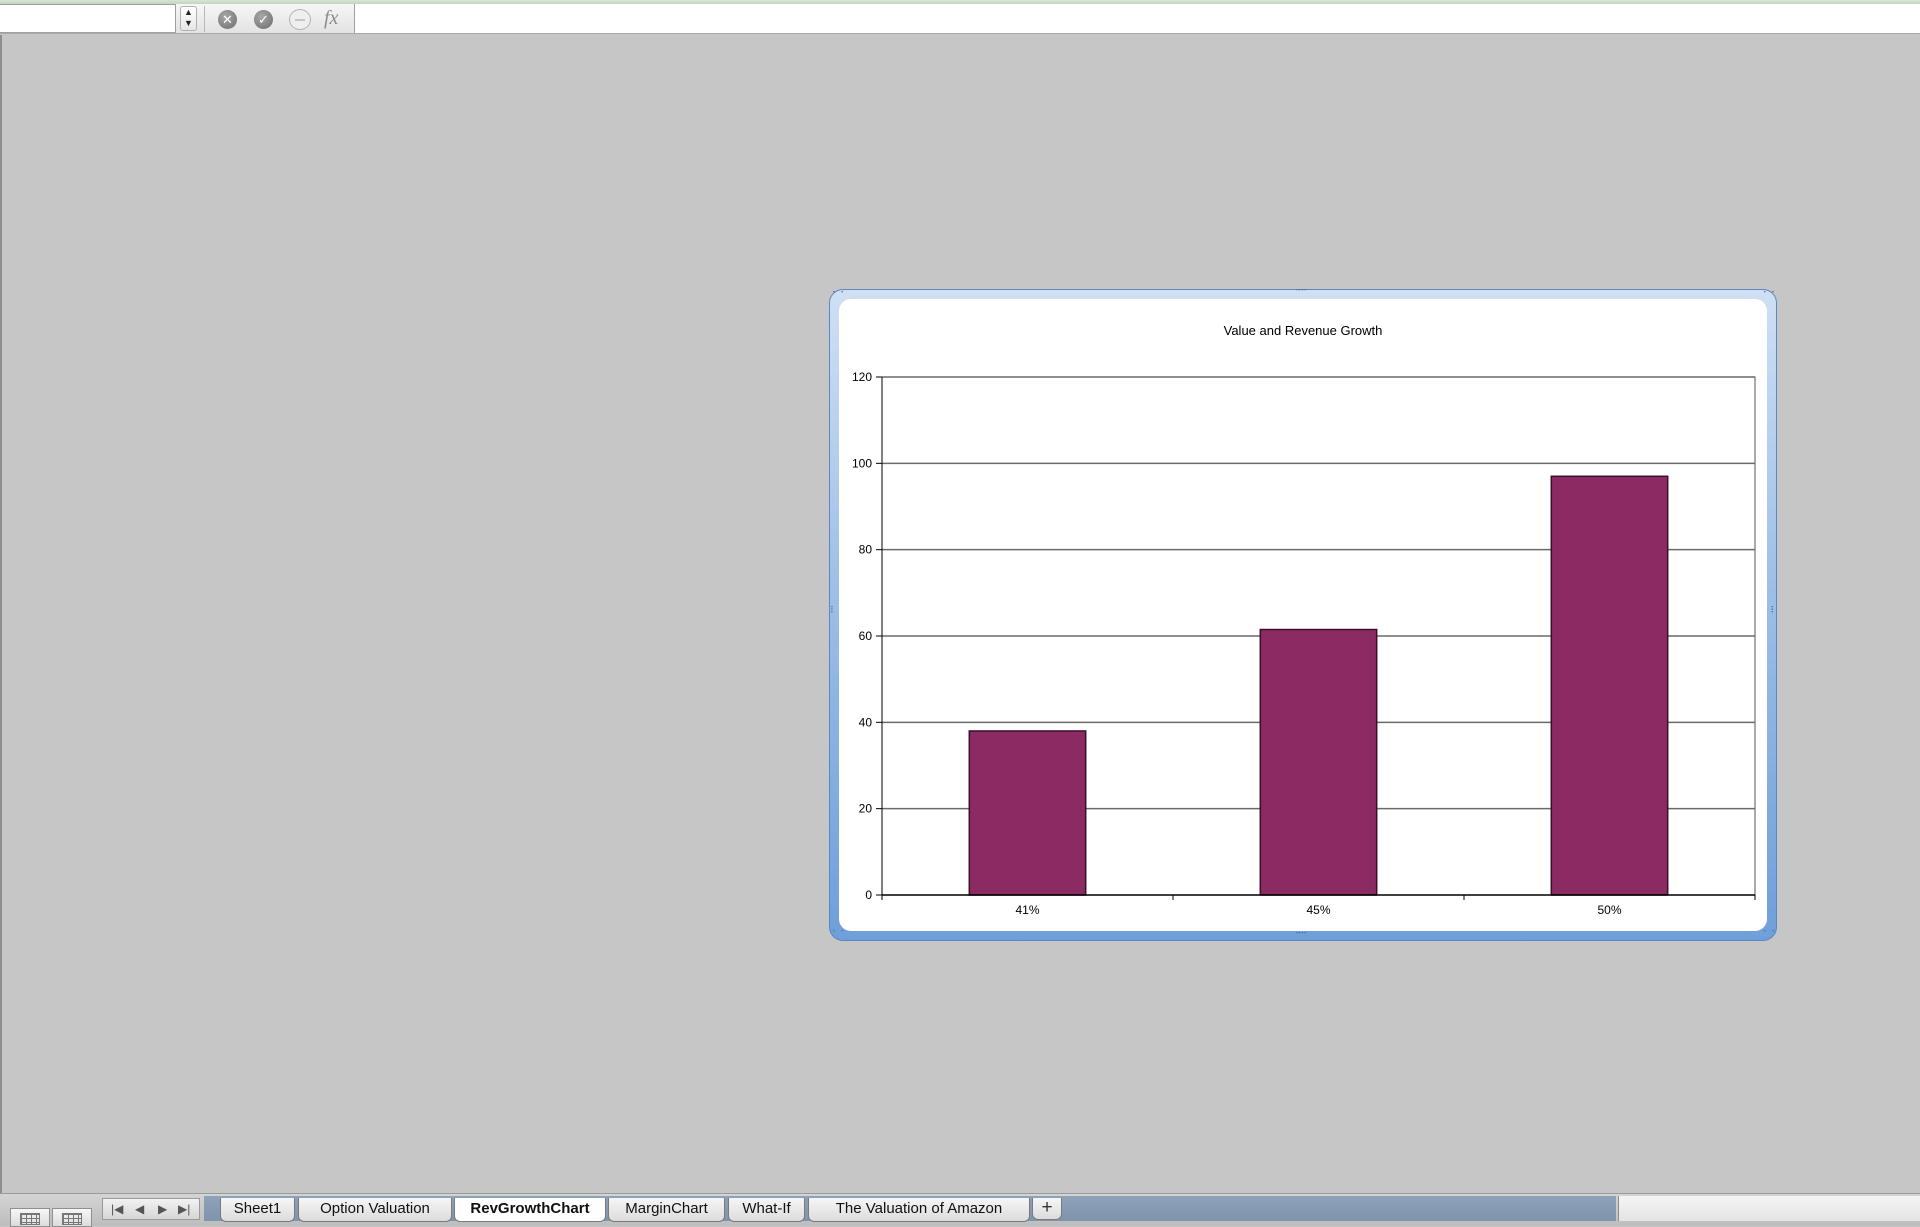 The width and height of the screenshot is (1920, 1227). What do you see at coordinates (1137, 18) in the screenshot?
I see `formula-input` at bounding box center [1137, 18].